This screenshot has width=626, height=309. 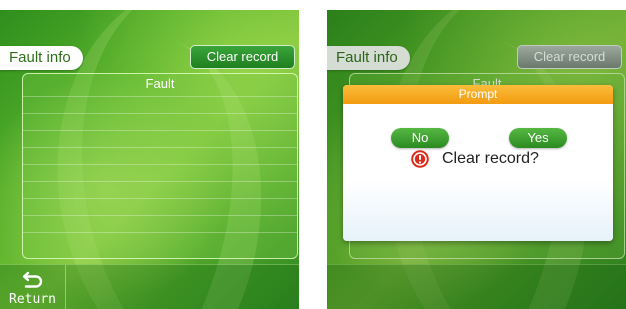 I want to click on page-title: Fault info, so click(x=41, y=58).